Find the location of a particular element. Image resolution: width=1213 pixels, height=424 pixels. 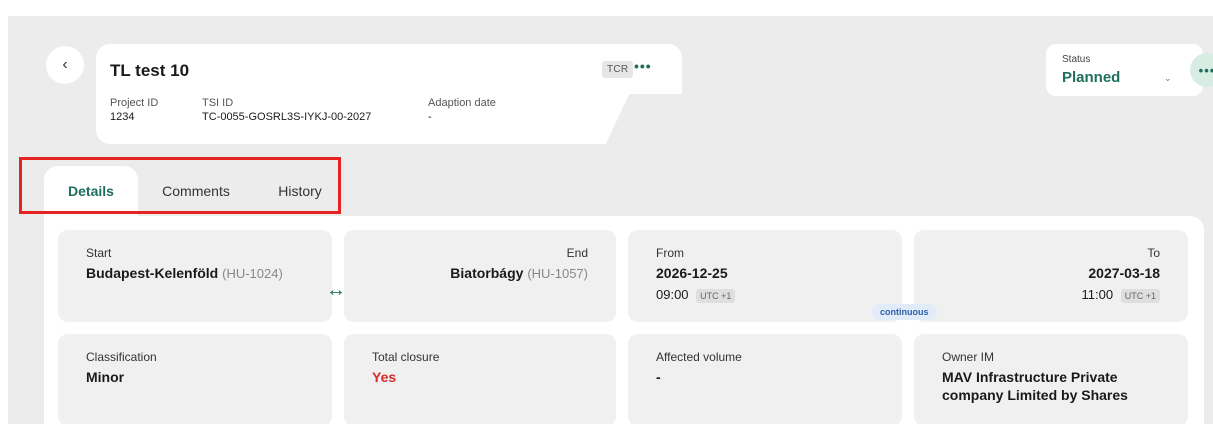

start-code: (HU-1024) is located at coordinates (252, 273).